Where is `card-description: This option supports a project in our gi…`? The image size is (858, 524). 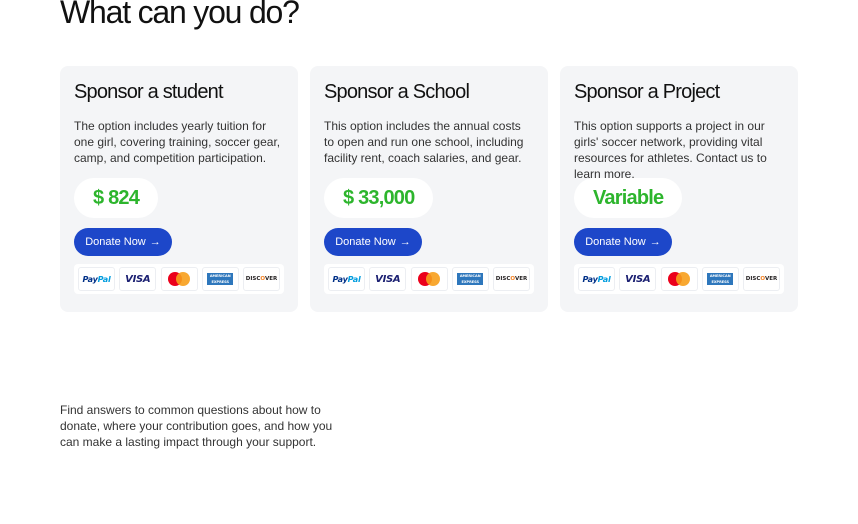 card-description: This option supports a project in our gi… is located at coordinates (670, 150).